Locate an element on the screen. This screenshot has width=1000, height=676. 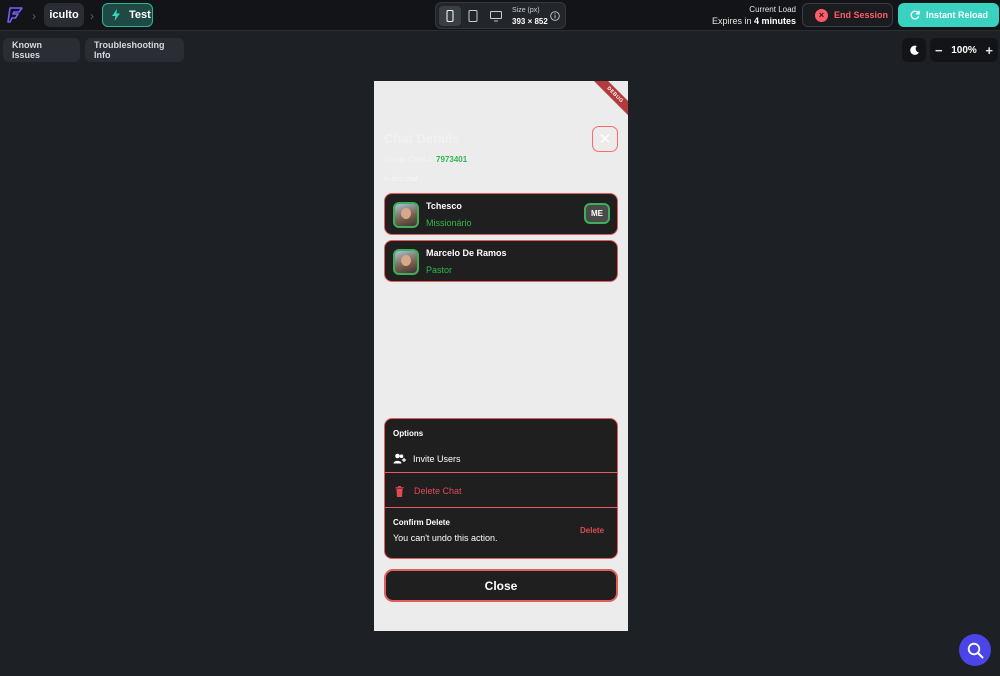
tablet-icon is located at coordinates (473, 16).